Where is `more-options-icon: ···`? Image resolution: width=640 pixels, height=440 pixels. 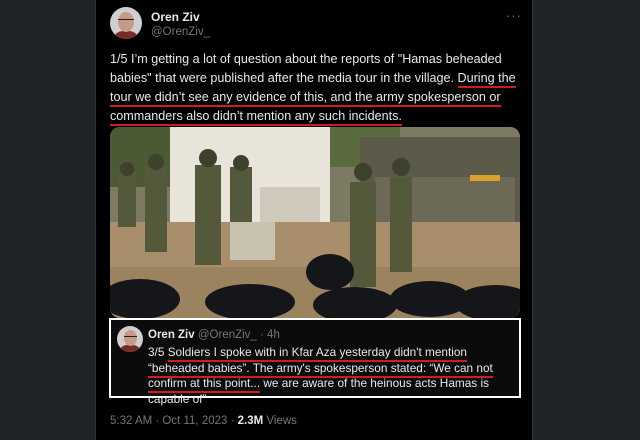 more-options-icon: ··· is located at coordinates (514, 15).